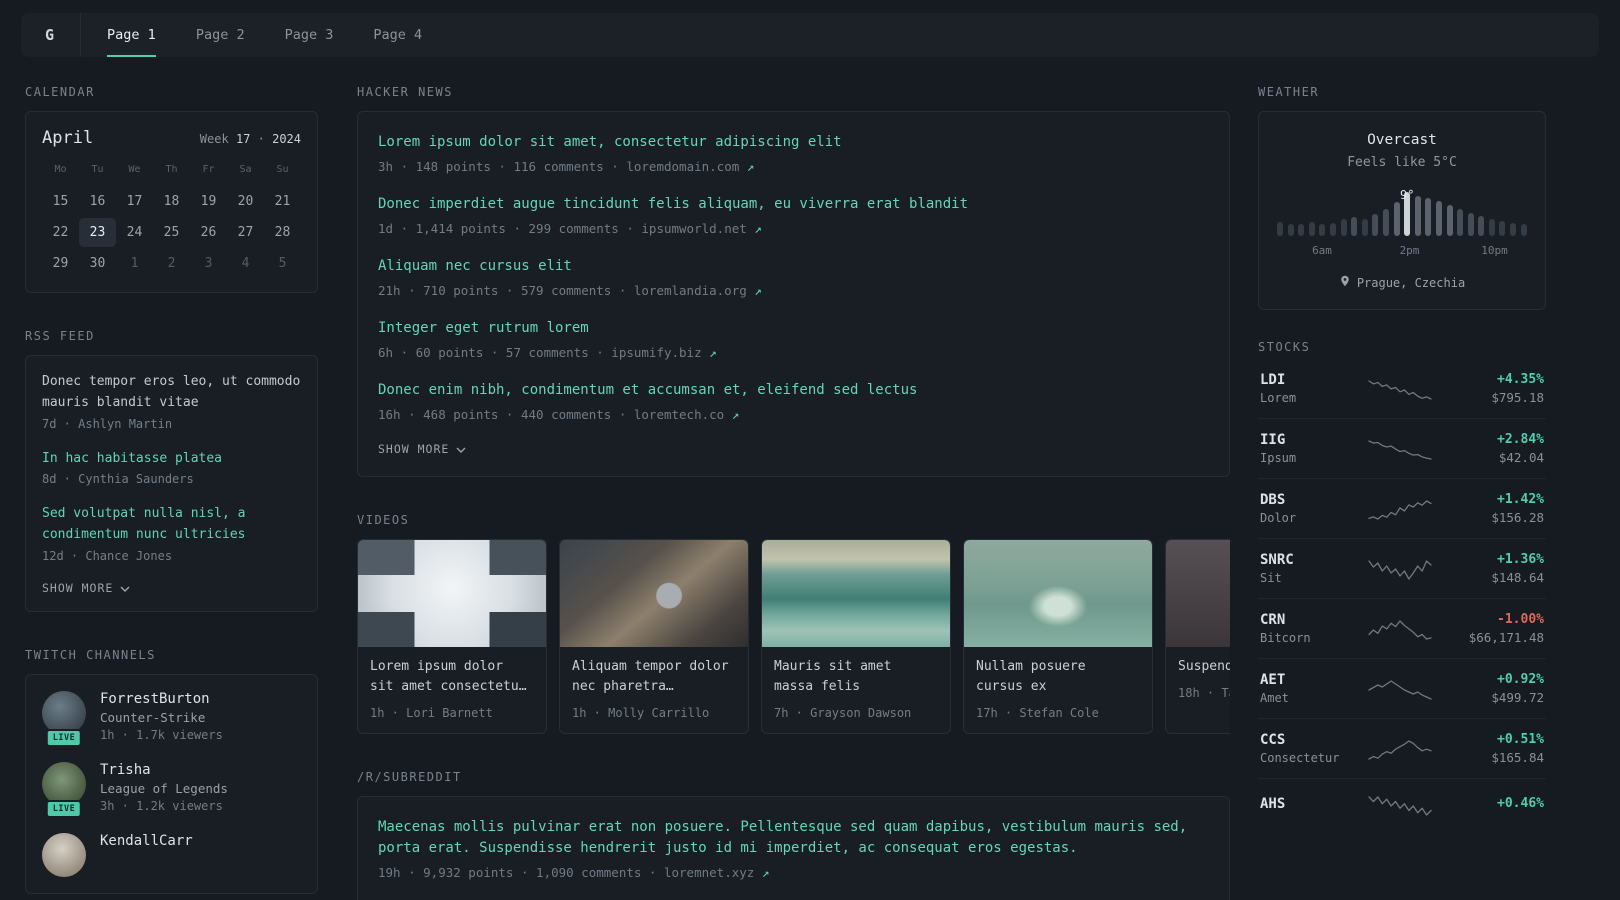  What do you see at coordinates (693, 228) in the screenshot?
I see `hackernews-item-domain: ipsumworld.net` at bounding box center [693, 228].